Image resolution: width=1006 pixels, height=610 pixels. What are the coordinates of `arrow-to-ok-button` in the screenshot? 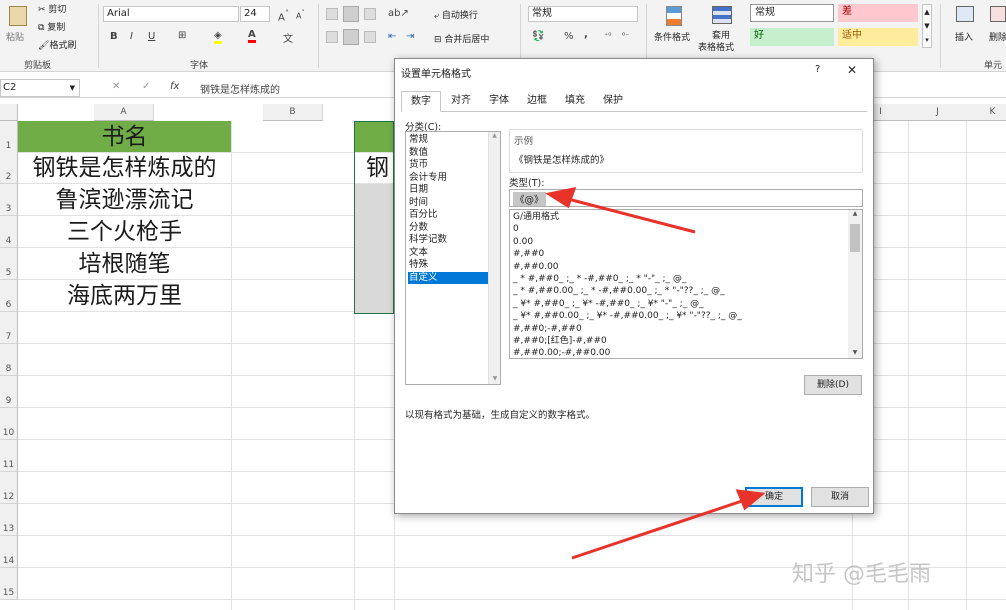 It's located at (668, 524).